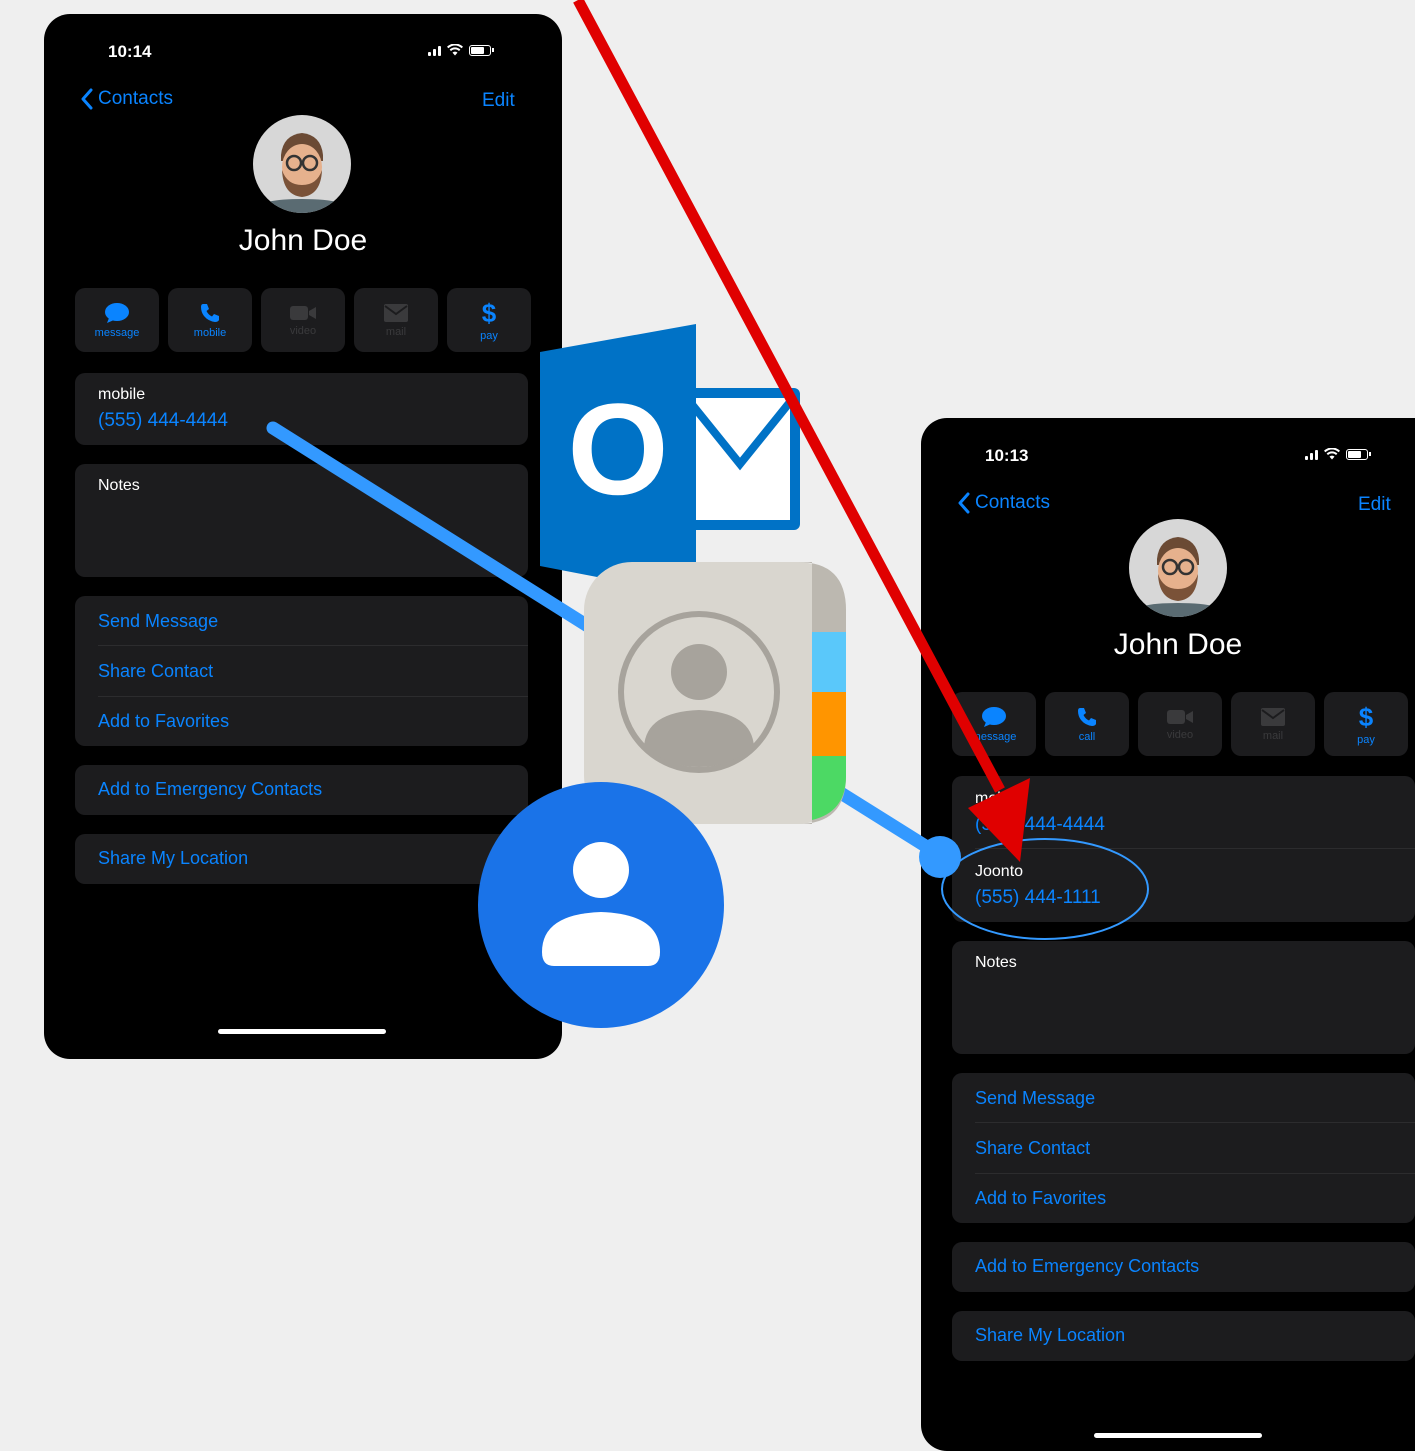 Image resolution: width=1415 pixels, height=1451 pixels. Describe the element at coordinates (999, 820) in the screenshot. I see `red-arrow-head` at that location.